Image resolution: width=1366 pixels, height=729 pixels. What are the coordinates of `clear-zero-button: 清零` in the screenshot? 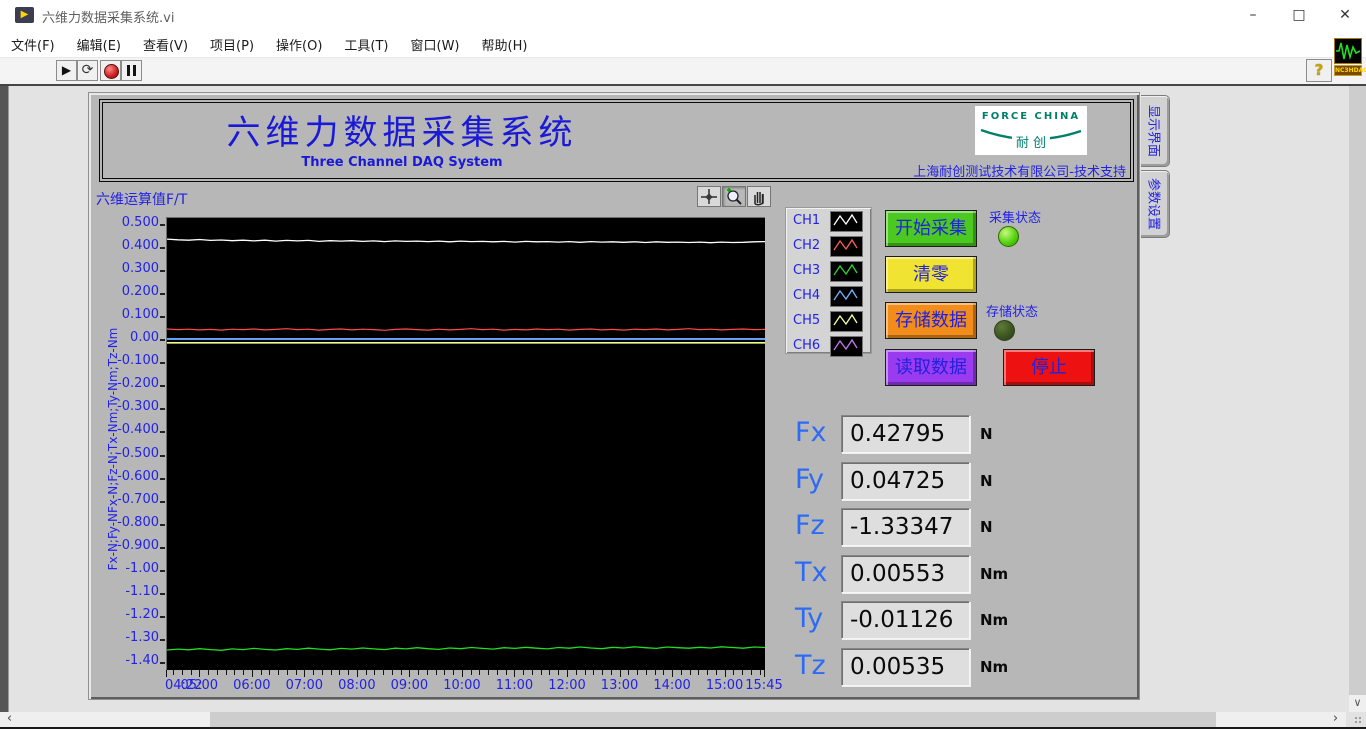 It's located at (931, 274).